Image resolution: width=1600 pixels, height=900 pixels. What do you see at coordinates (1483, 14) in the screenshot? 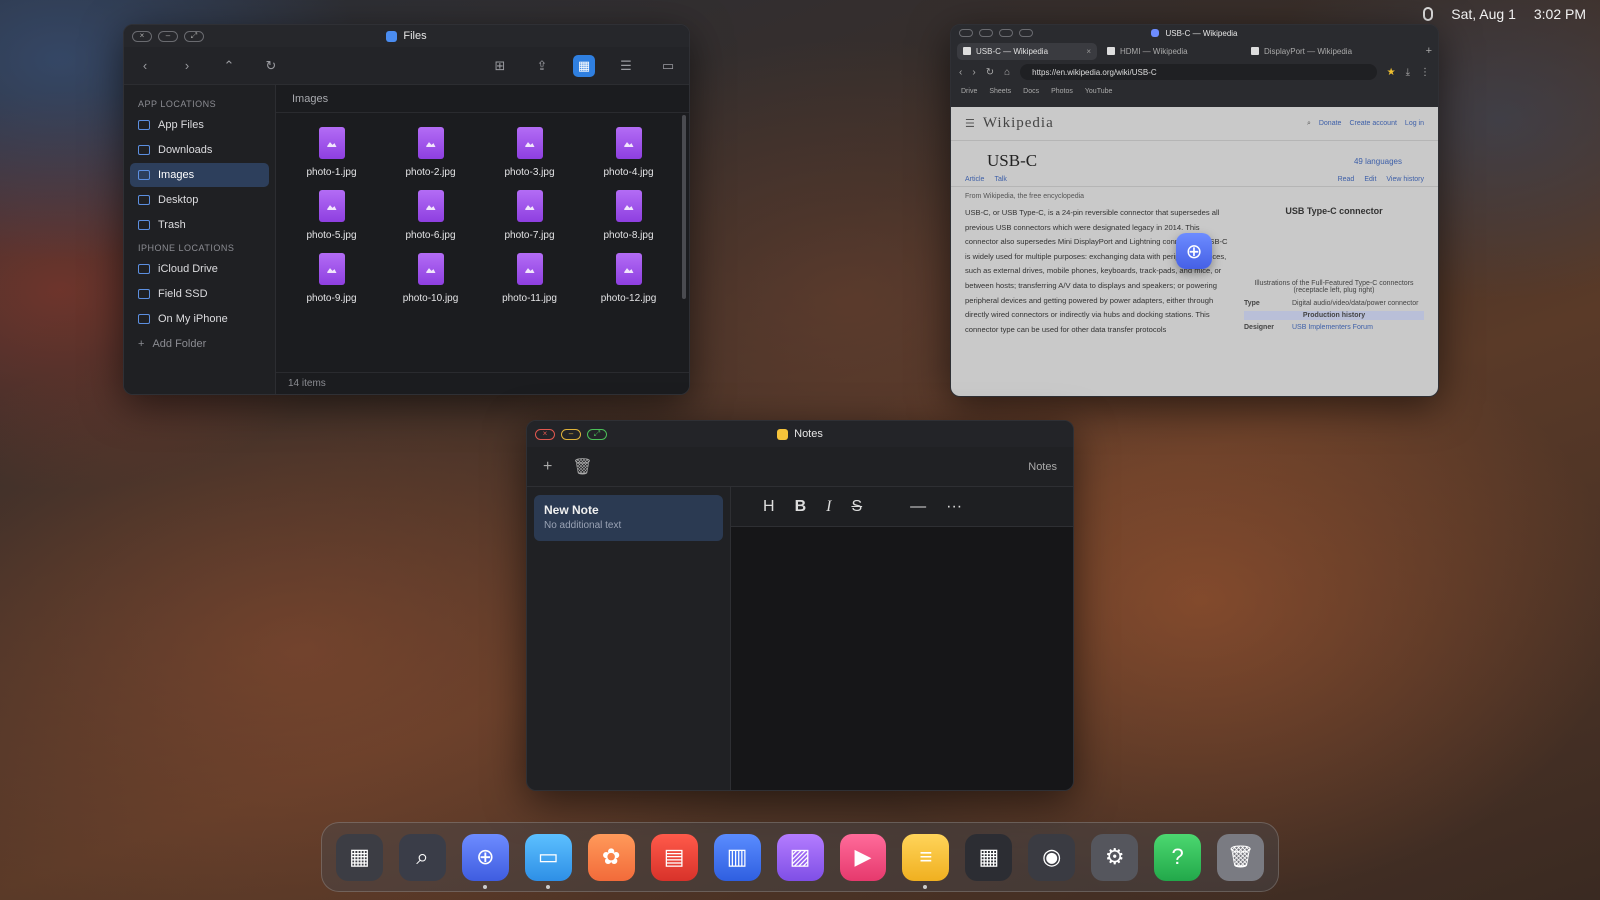
I see `menubar-date: Sat, Aug 1` at bounding box center [1483, 14].